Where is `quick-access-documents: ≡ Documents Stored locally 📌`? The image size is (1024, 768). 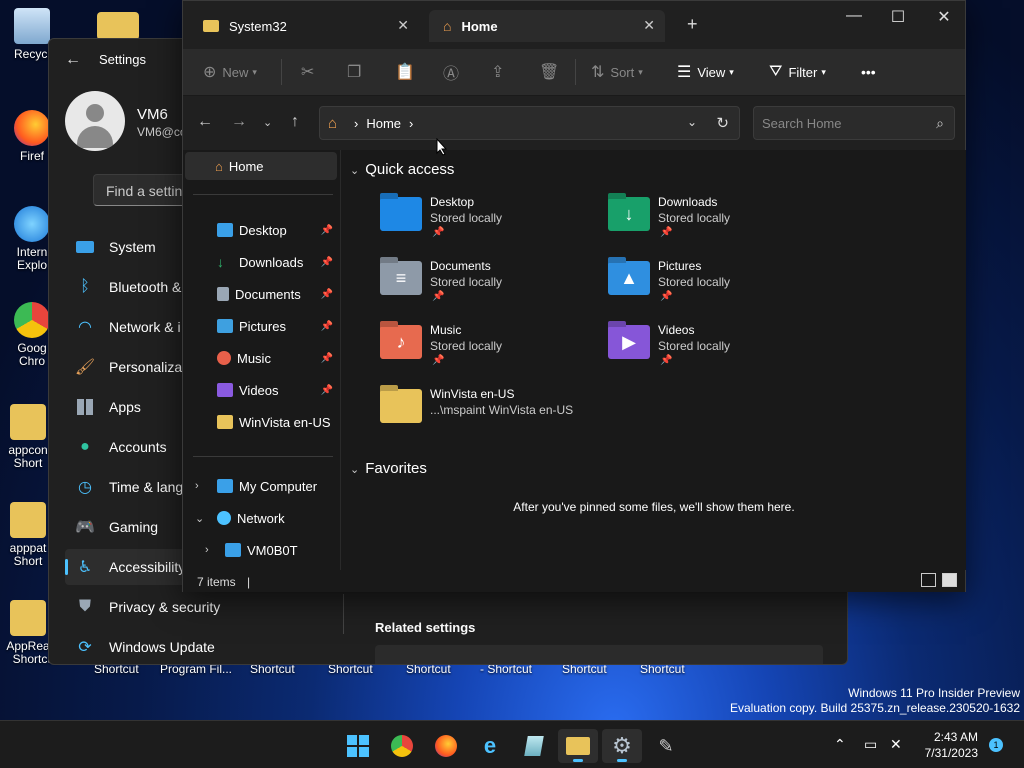
quick-access-documents: ≡ Documents Stored locally 📌 is located at coordinates (490, 287).